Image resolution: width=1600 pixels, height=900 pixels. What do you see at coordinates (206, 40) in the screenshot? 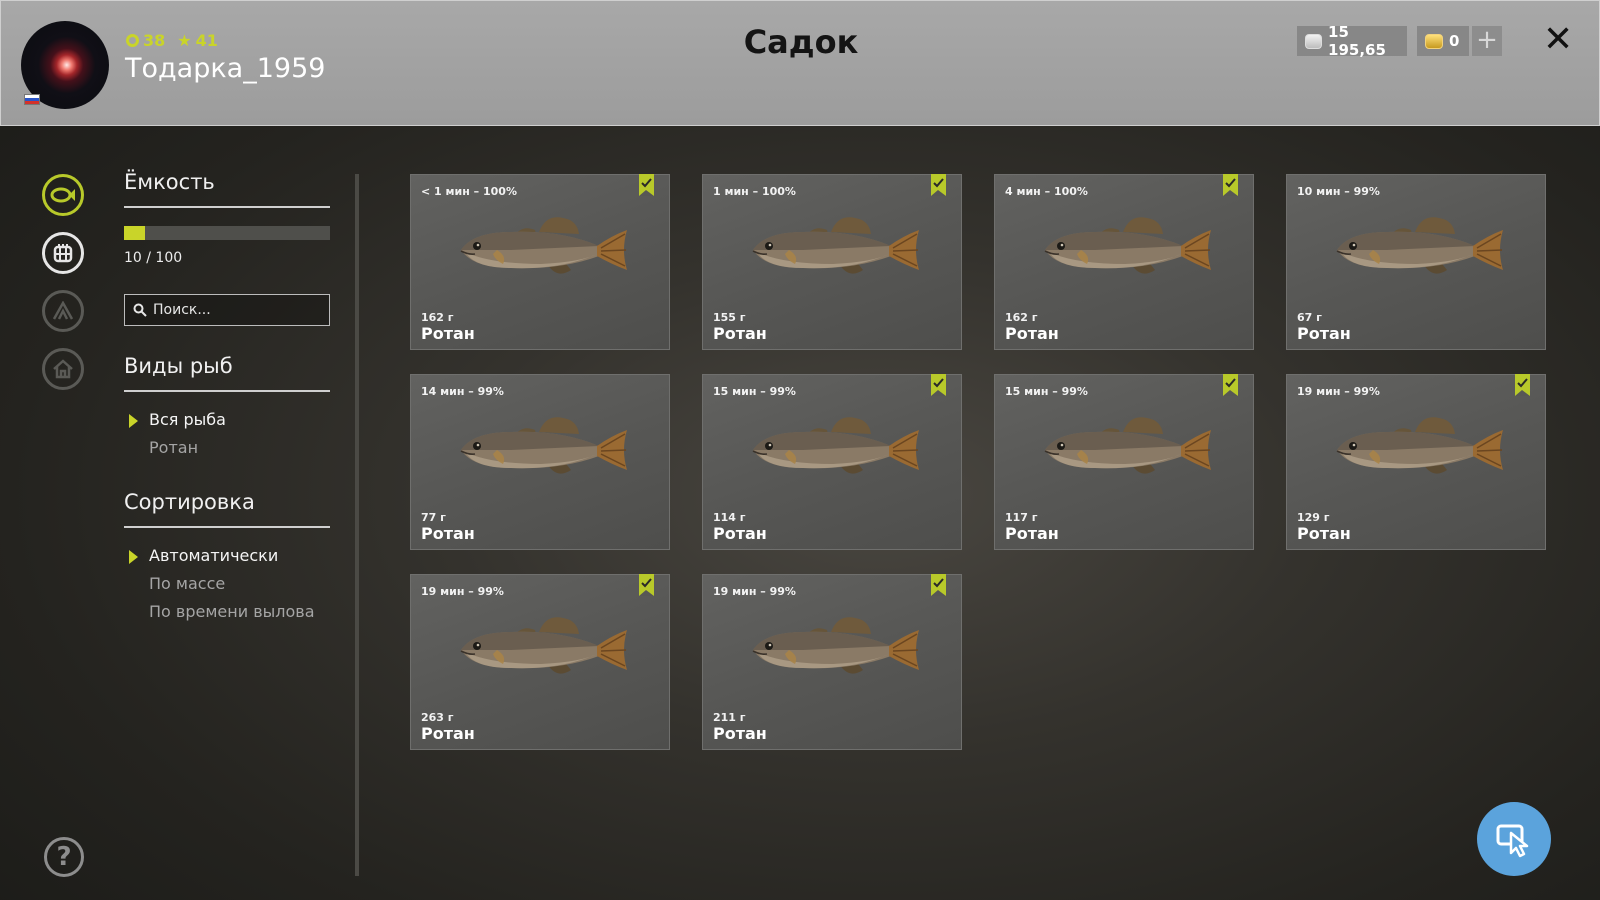
I see `player-rank-value: 41` at bounding box center [206, 40].